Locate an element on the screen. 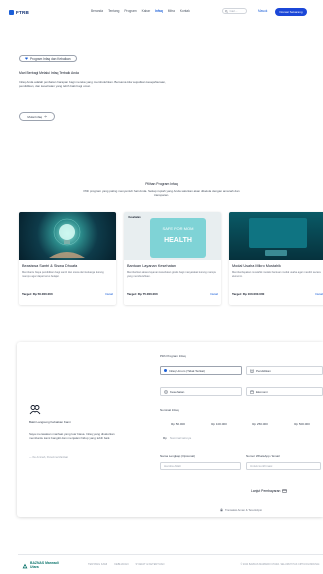  search-icon is located at coordinates (226, 11).